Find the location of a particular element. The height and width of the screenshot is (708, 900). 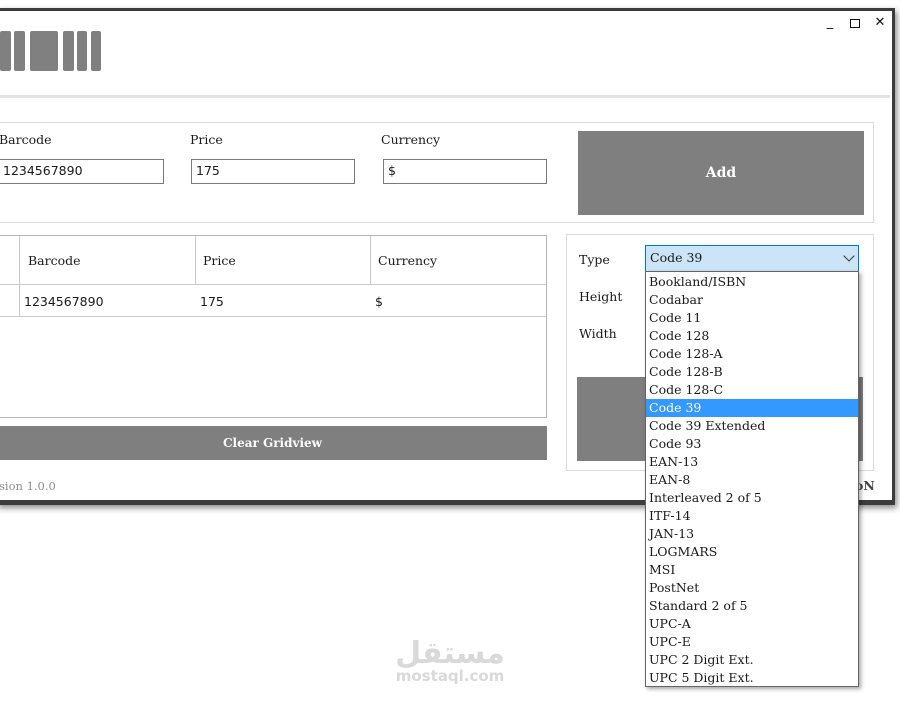

minimize-button: _ is located at coordinates (830, 23).